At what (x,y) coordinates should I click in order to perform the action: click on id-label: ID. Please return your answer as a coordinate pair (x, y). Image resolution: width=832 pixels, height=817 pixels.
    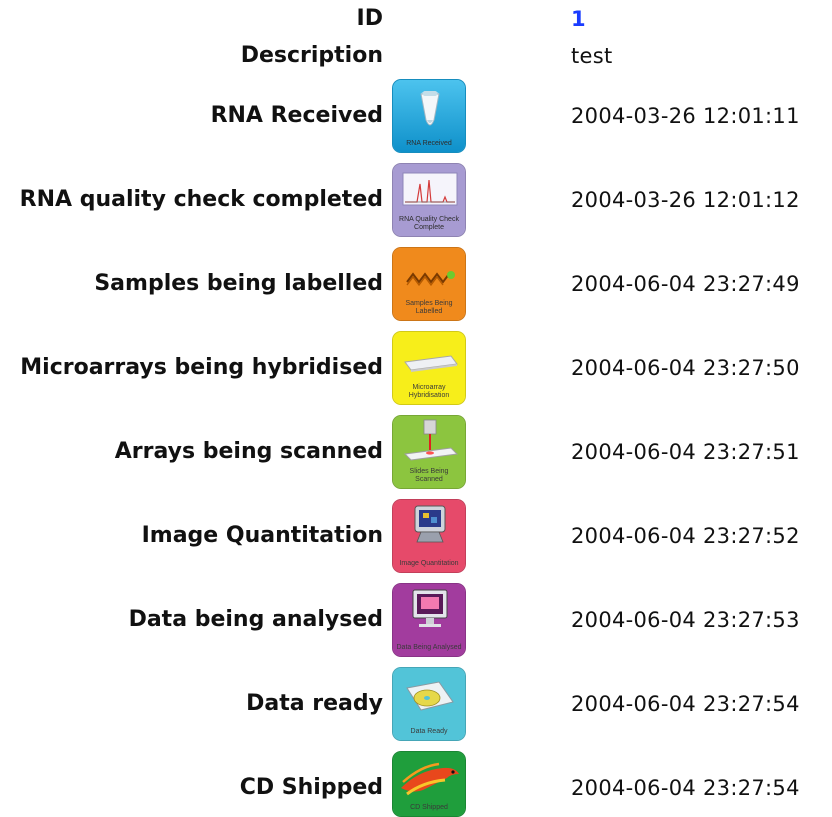
    Looking at the image, I should click on (369, 18).